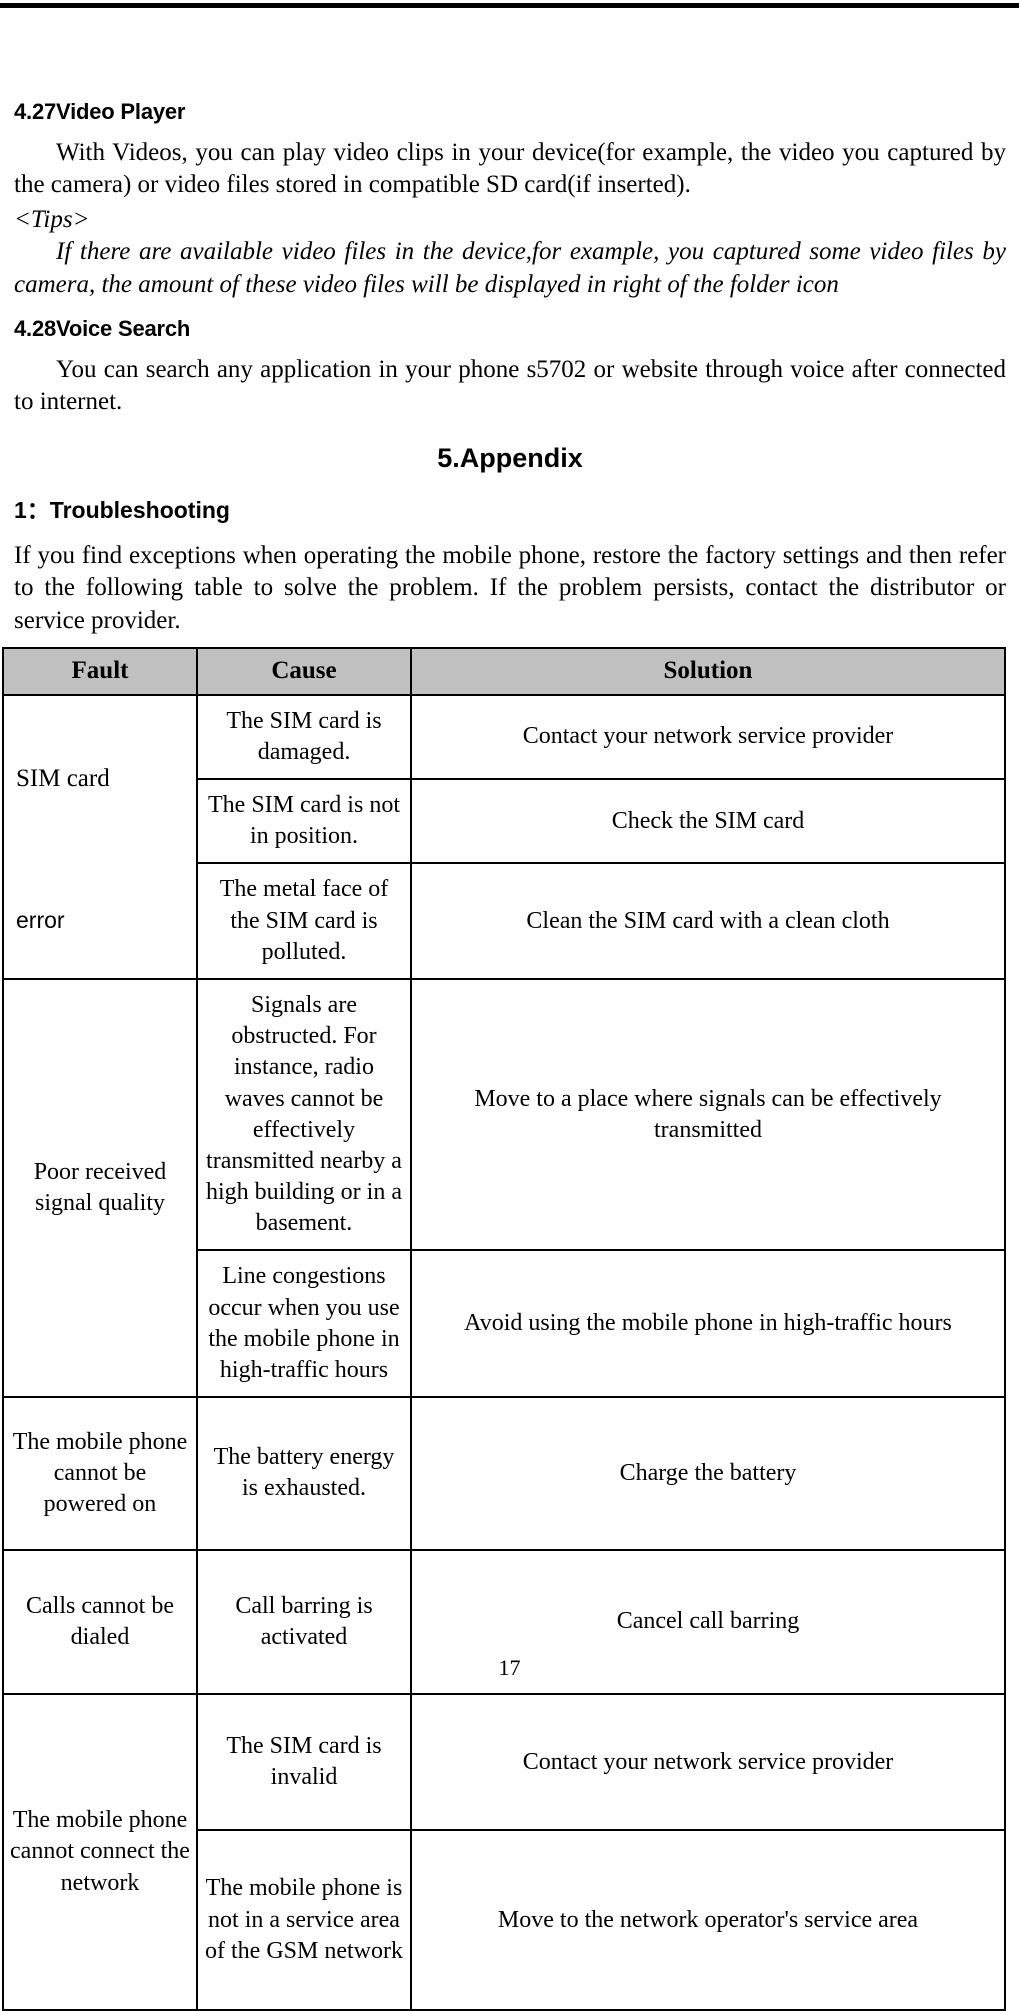 The width and height of the screenshot is (1019, 2011). What do you see at coordinates (509, 5) in the screenshot?
I see `page-header-rule` at bounding box center [509, 5].